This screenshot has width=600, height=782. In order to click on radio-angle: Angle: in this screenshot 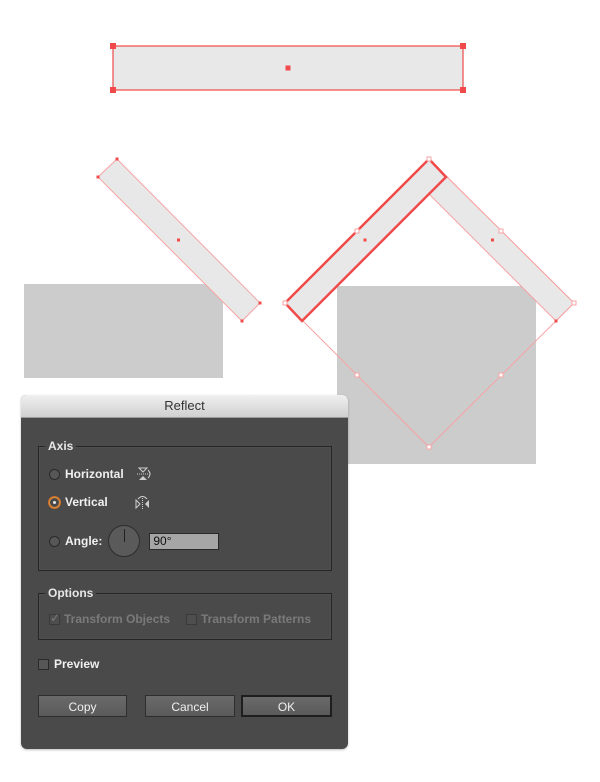, I will do `click(134, 541)`.